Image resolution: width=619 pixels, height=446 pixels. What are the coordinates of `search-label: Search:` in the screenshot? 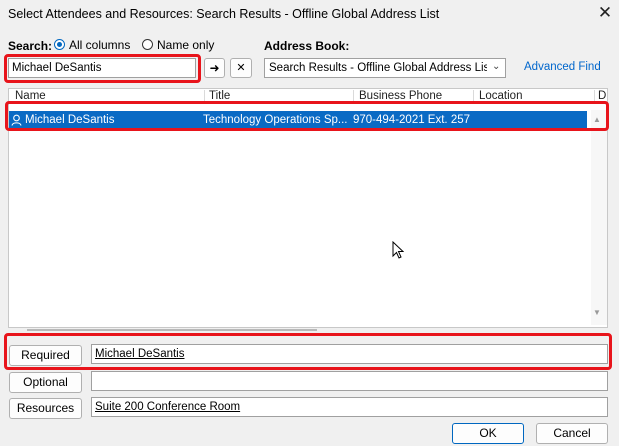 It's located at (30, 46).